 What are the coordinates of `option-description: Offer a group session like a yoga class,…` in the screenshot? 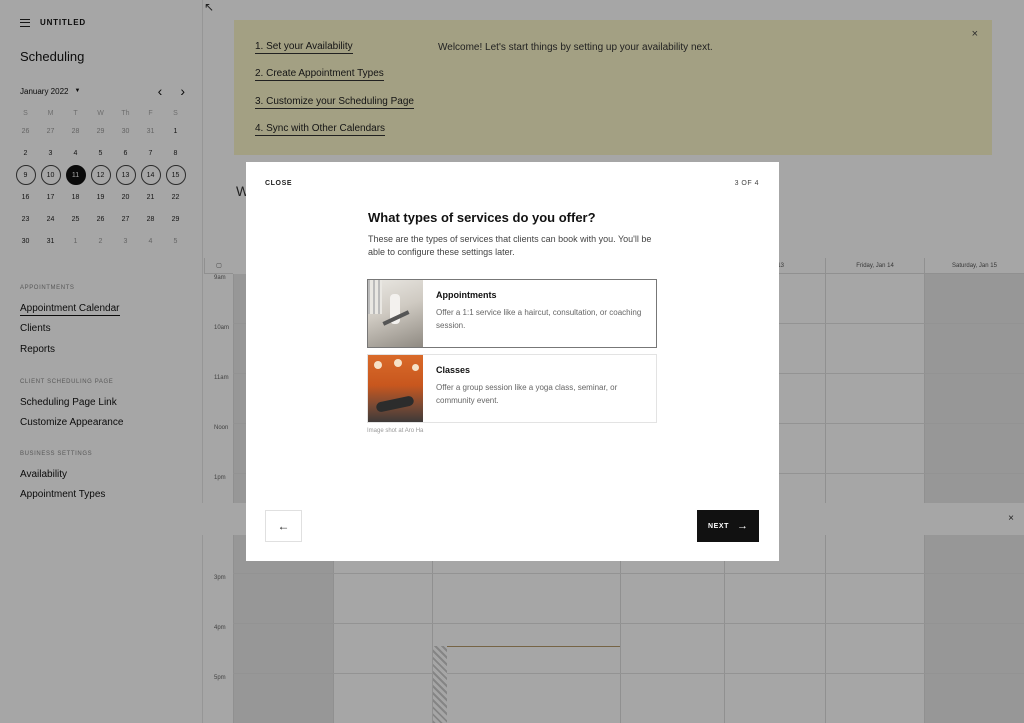 It's located at (527, 394).